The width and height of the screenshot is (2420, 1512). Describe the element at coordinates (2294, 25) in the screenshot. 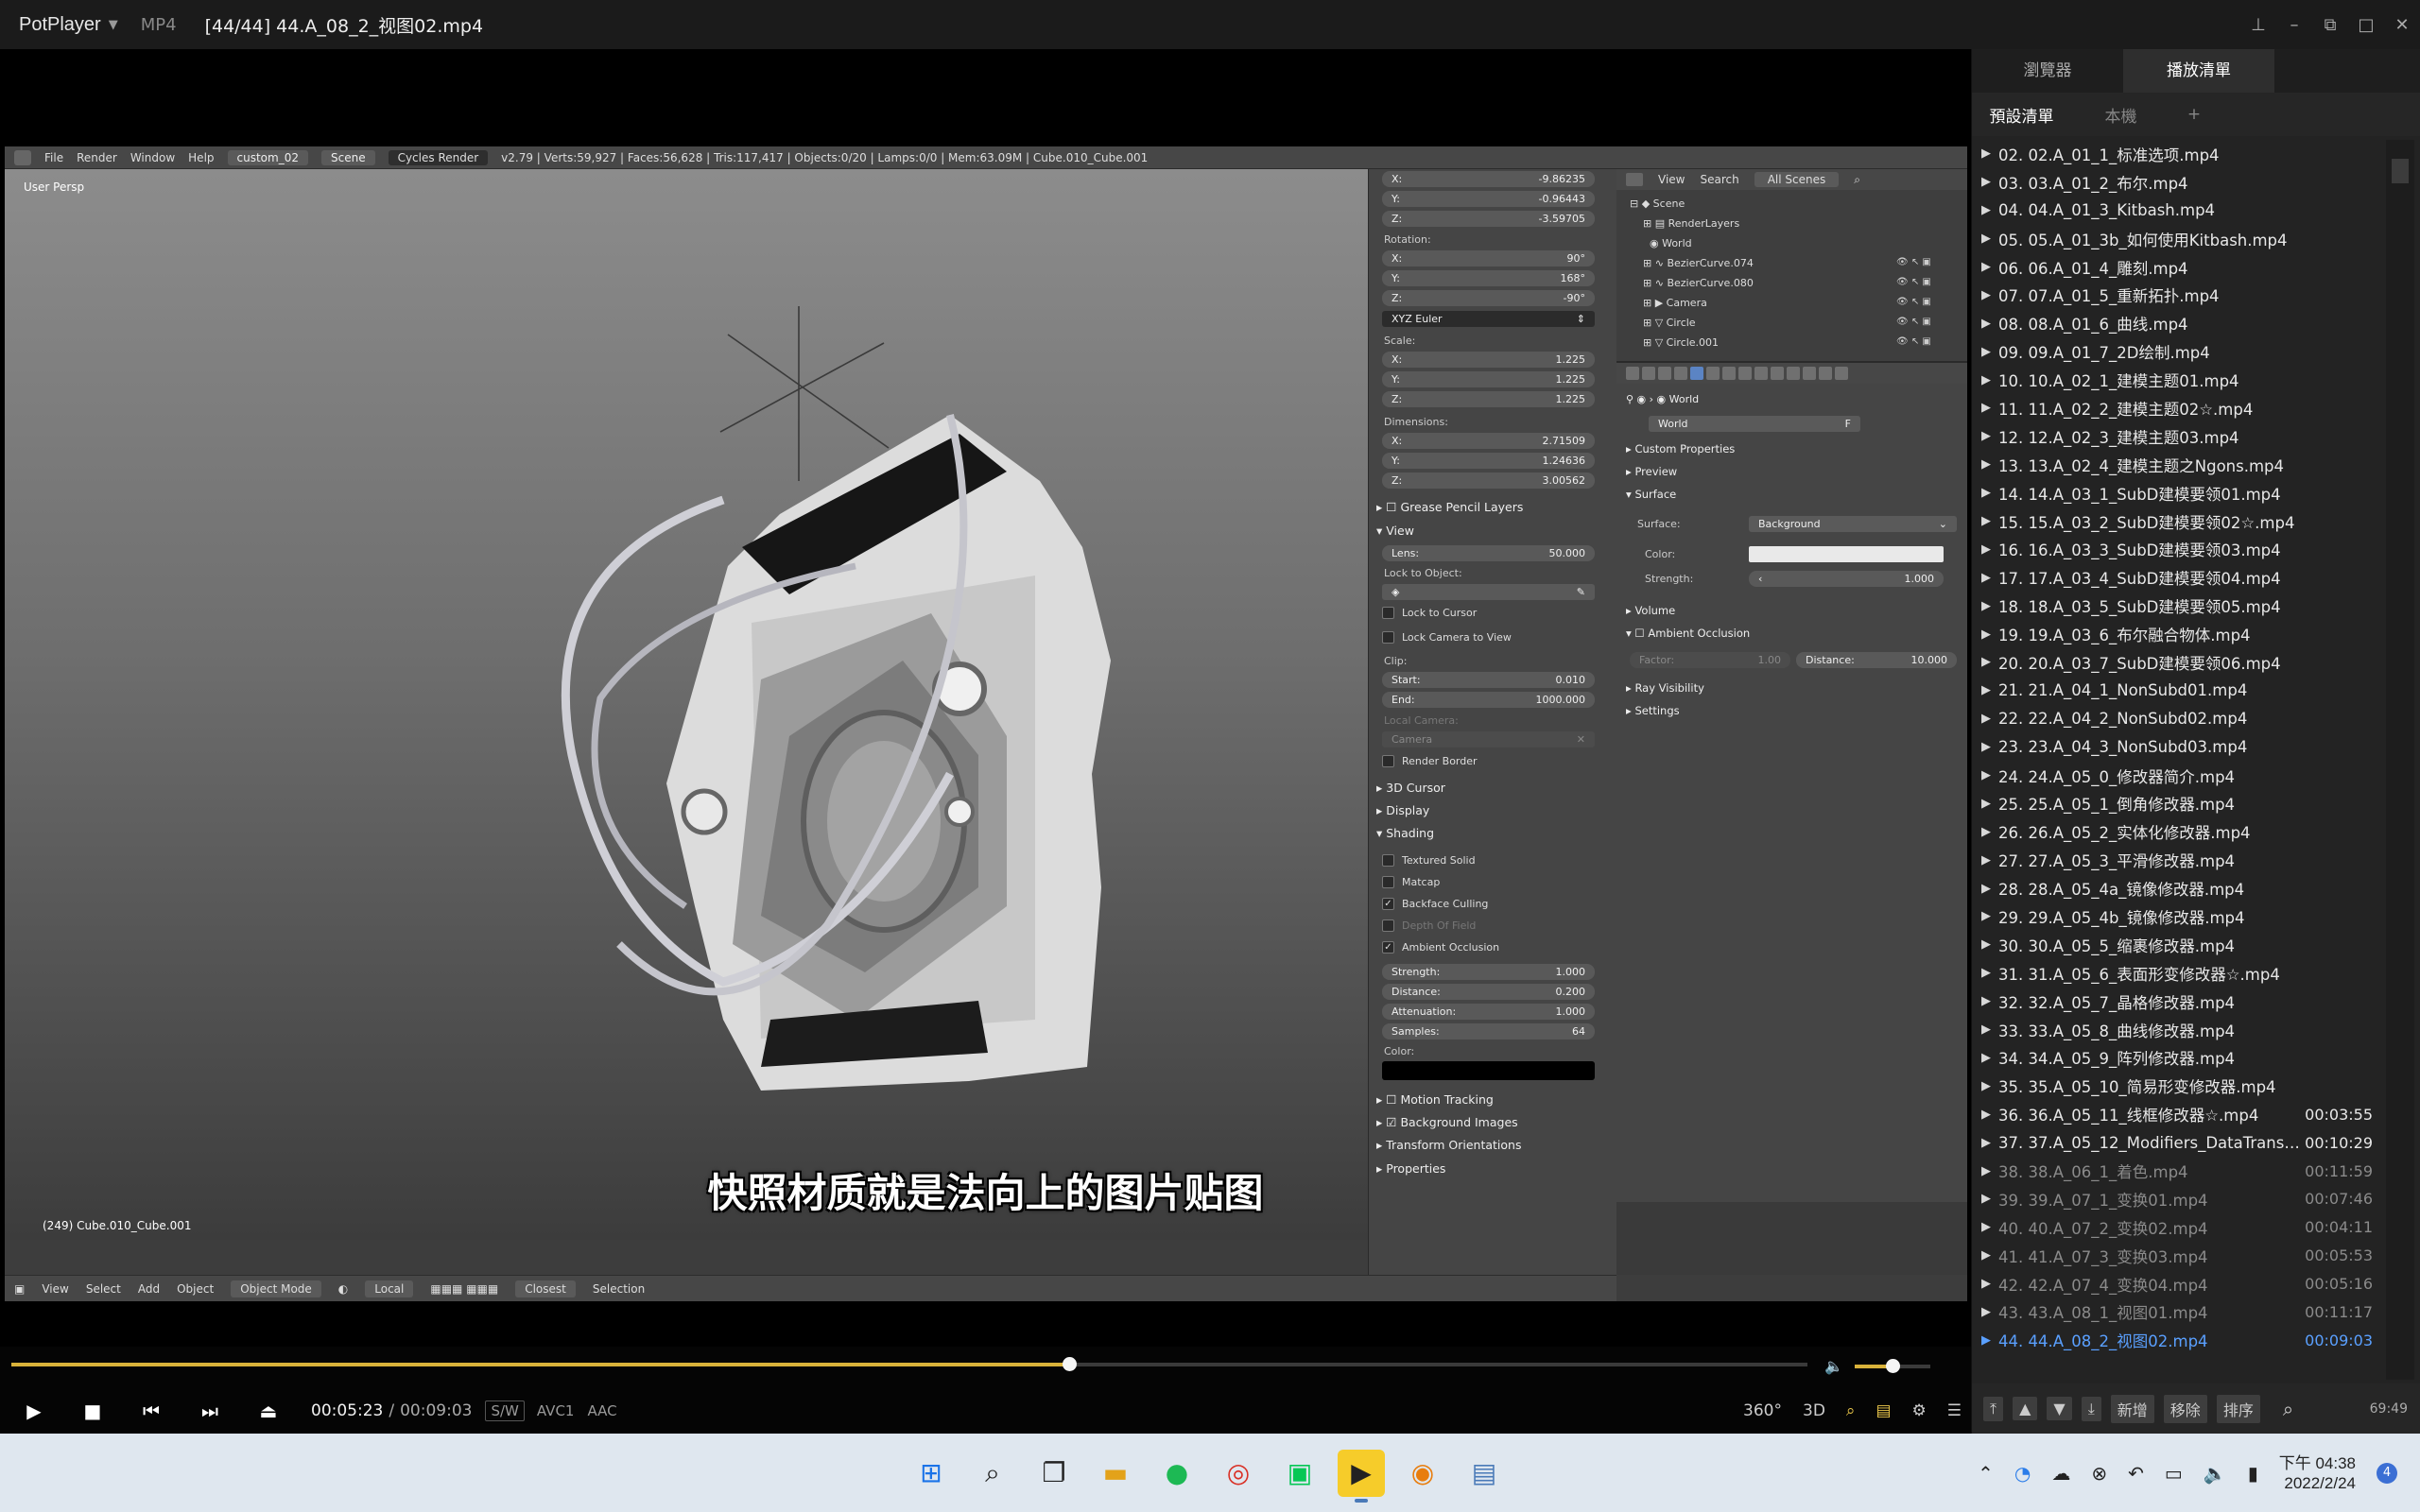

I see `minimize-button: –` at that location.